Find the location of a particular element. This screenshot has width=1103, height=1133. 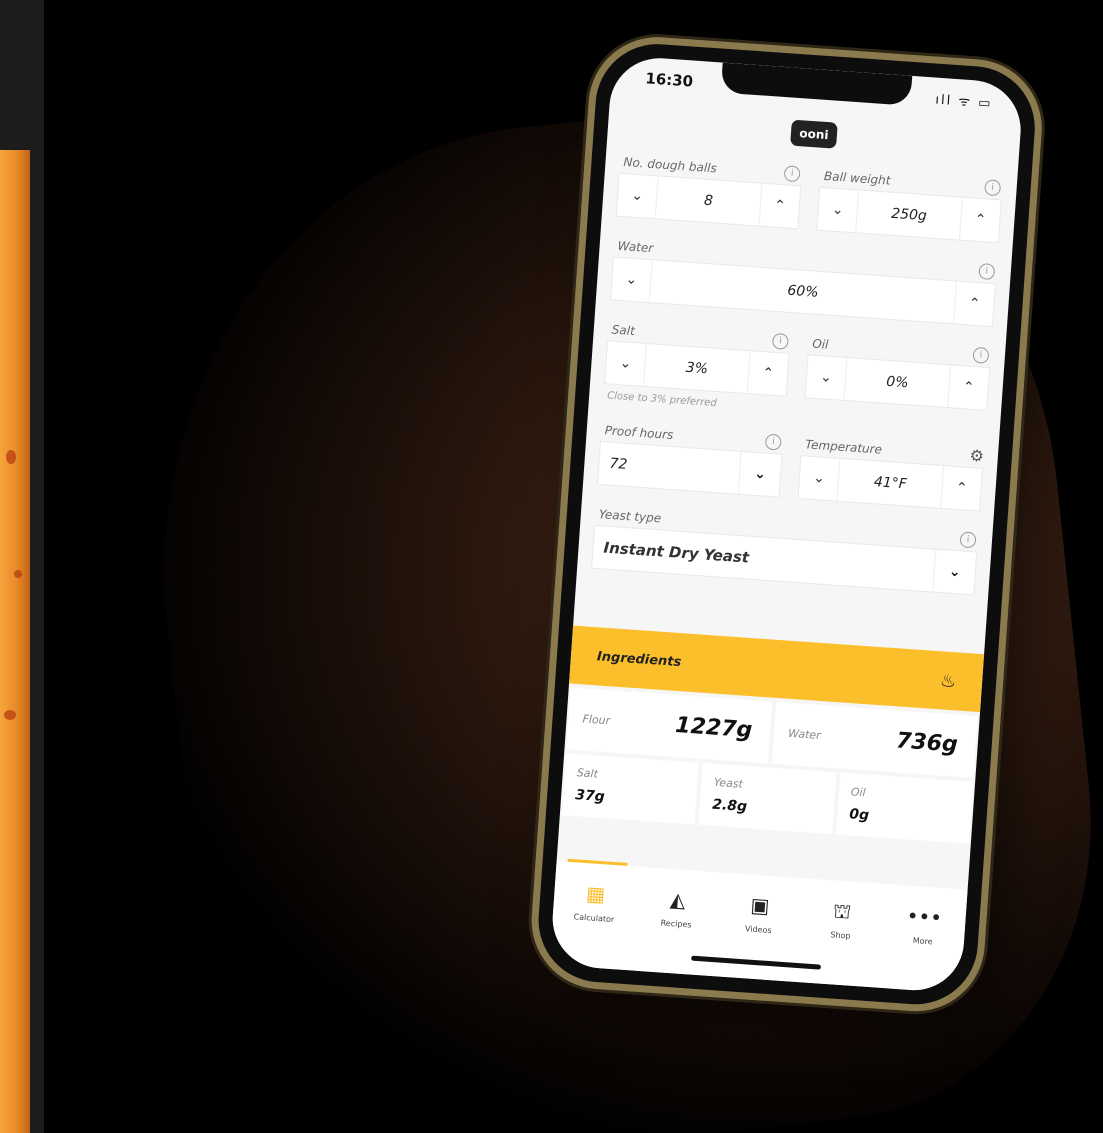

flour-amount: Flour 1227g is located at coordinates (669, 725).